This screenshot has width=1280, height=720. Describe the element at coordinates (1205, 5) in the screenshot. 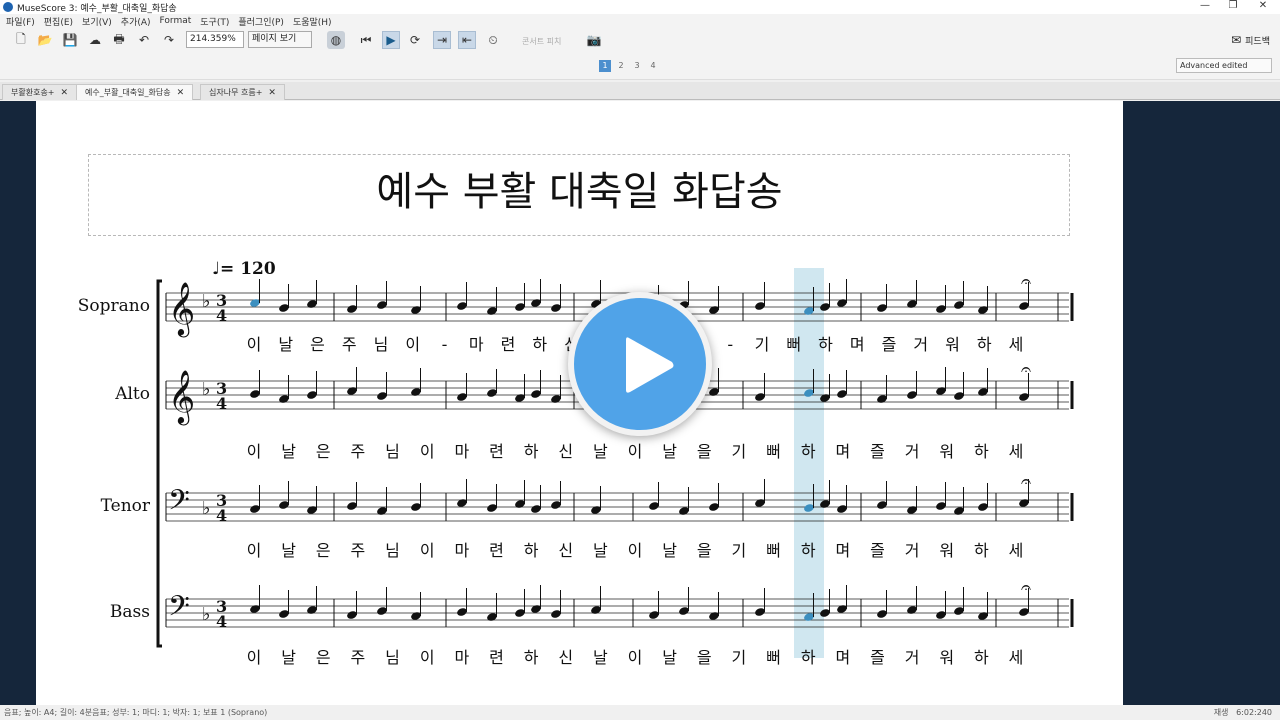

I see `minimize-button: —` at that location.